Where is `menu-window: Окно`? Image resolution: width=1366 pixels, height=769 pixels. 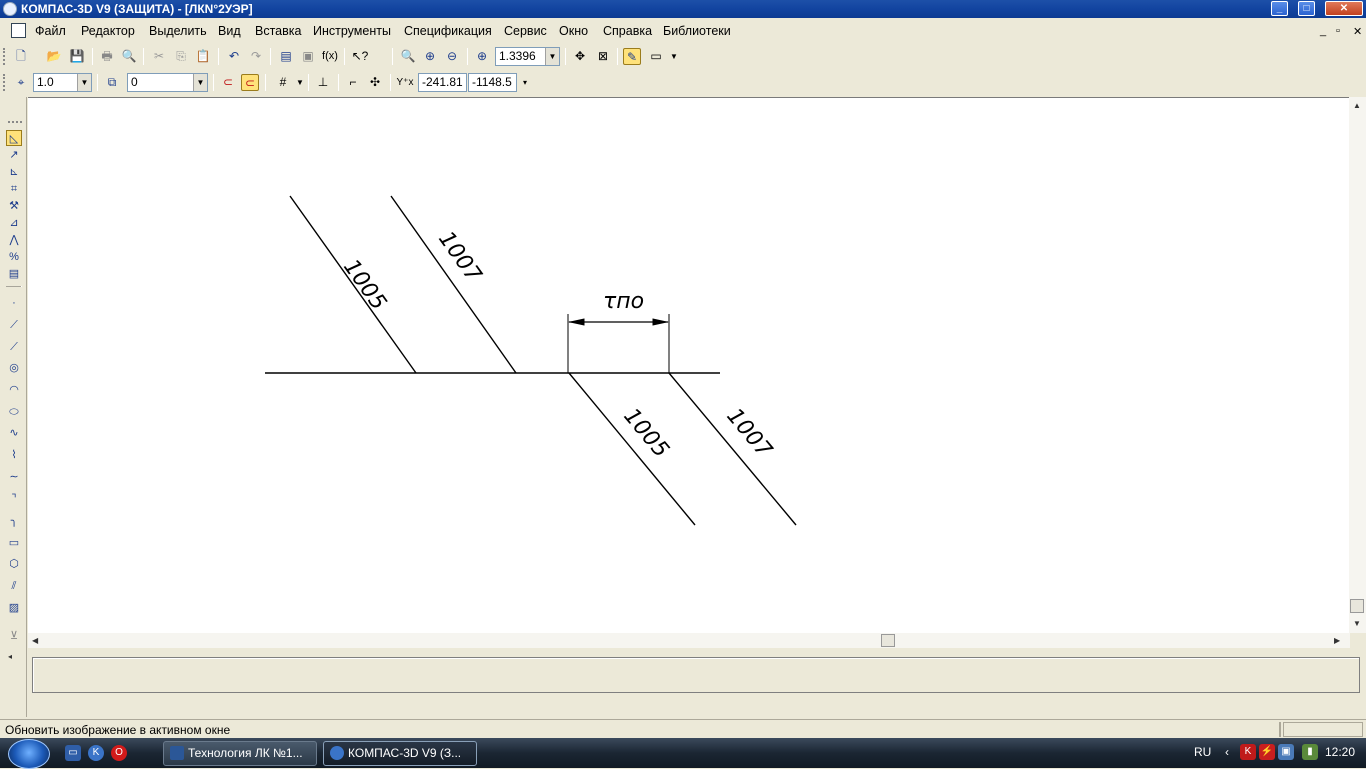 menu-window: Окно is located at coordinates (573, 31).